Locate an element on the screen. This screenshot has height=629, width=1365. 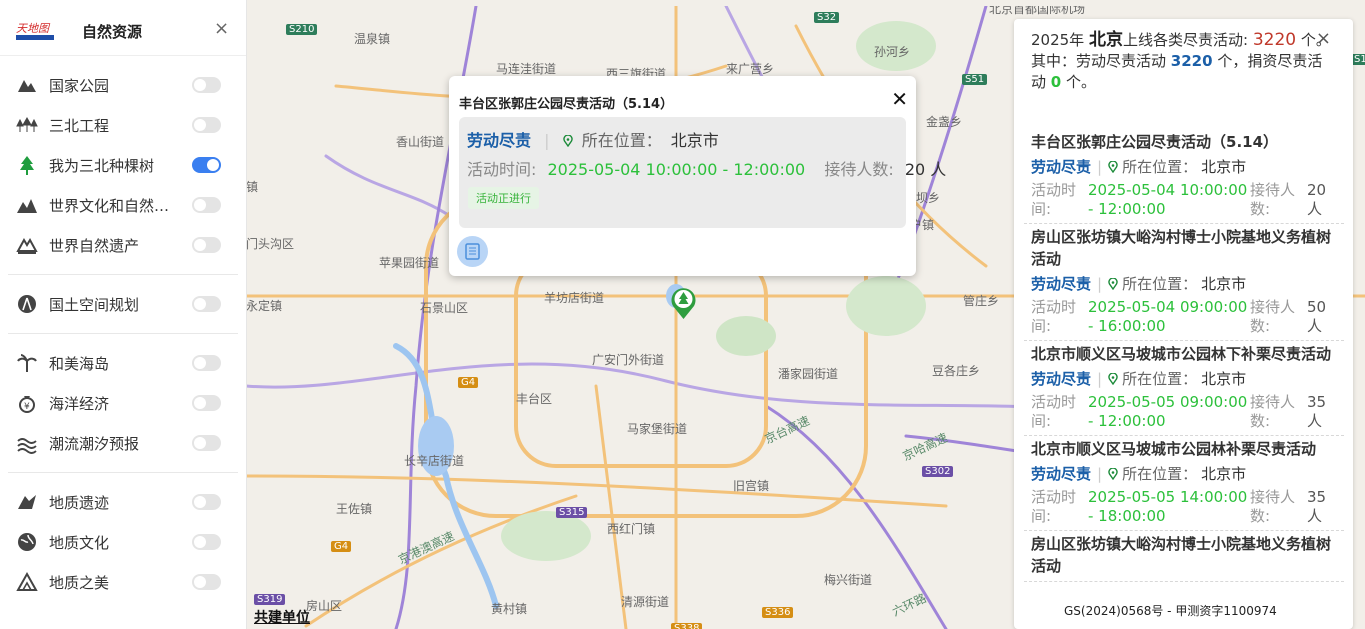
layer-group: 国土空间规划 is located at coordinates (123, 304).